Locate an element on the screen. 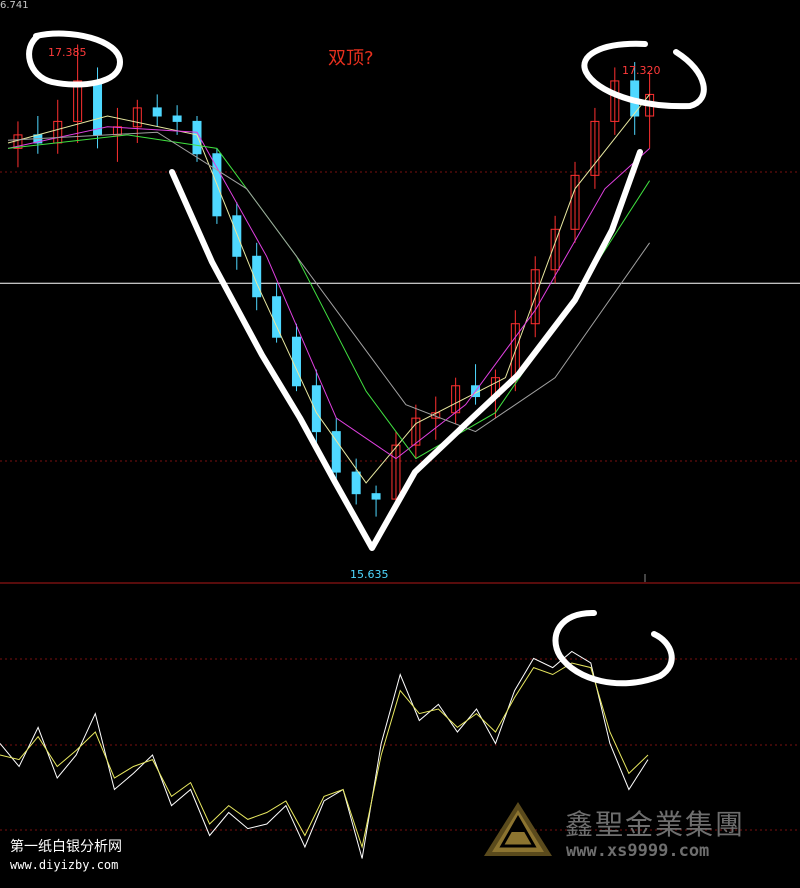 This screenshot has width=800, height=888. brand-url: www.xs9999.com is located at coordinates (638, 851).